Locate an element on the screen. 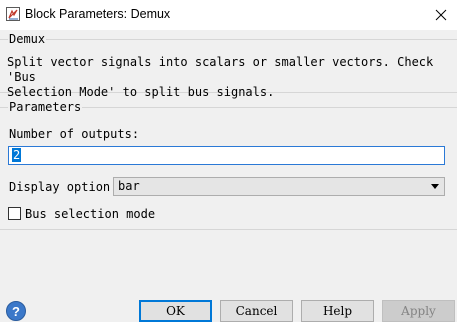  bus-selection-mode-checkbox is located at coordinates (14, 213).